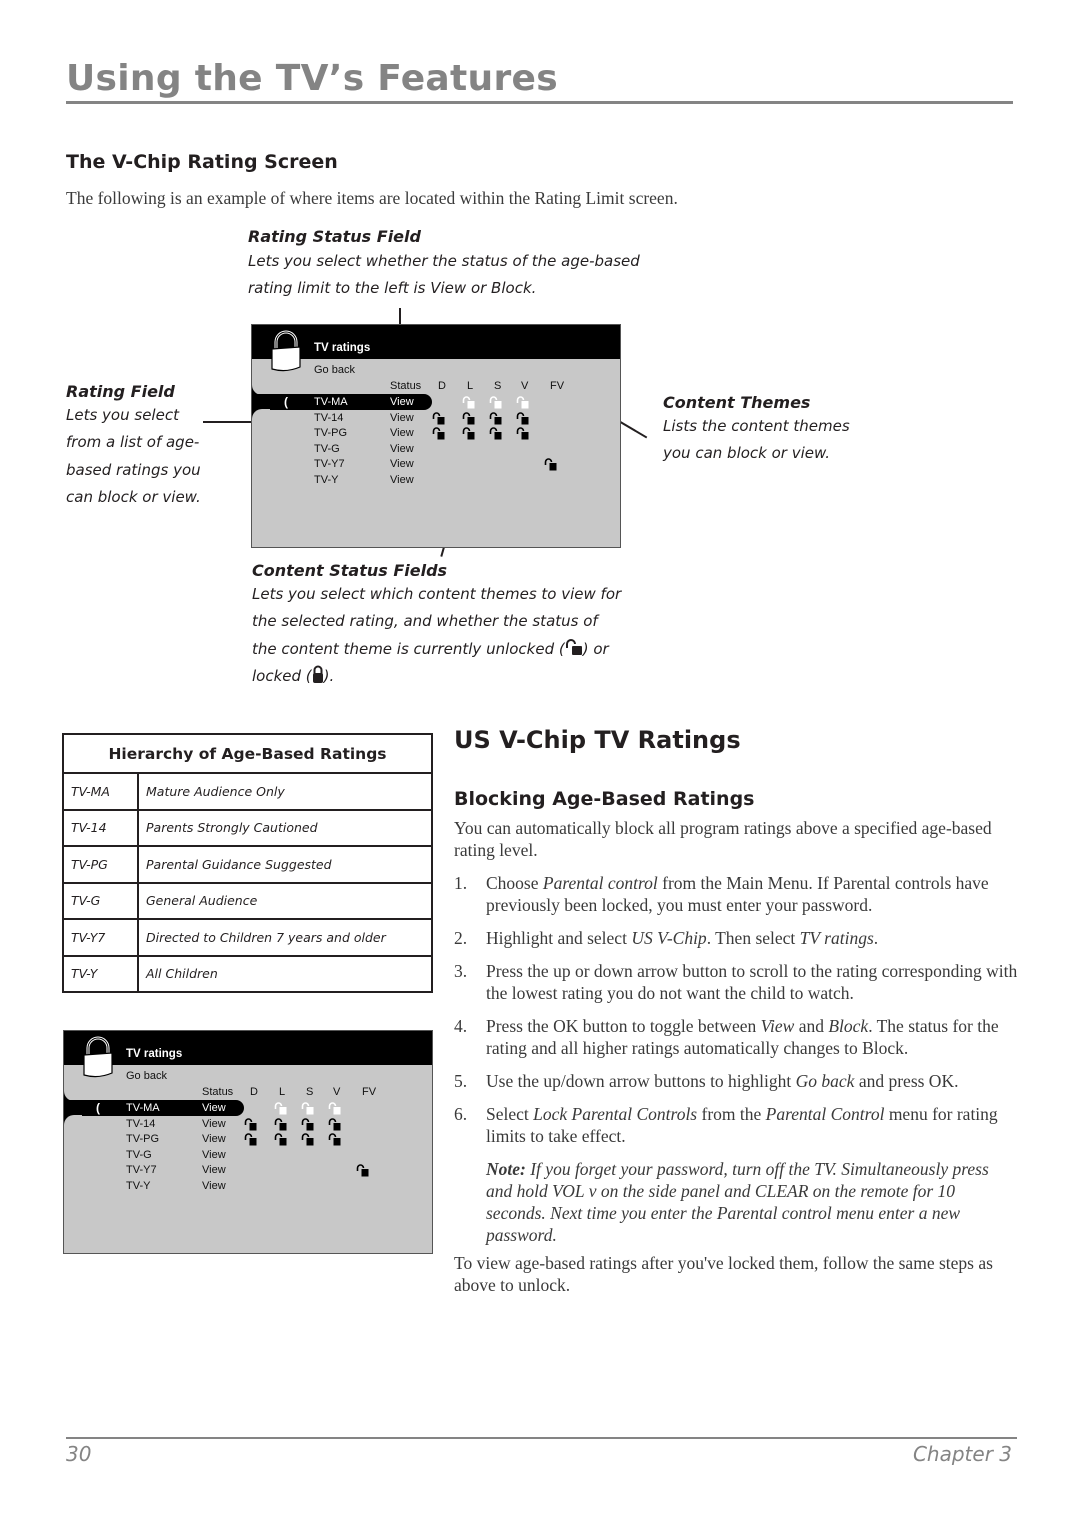 This screenshot has width=1080, height=1527. Describe the element at coordinates (312, 78) in the screenshot. I see `page-title: Using the TV’s Features` at that location.